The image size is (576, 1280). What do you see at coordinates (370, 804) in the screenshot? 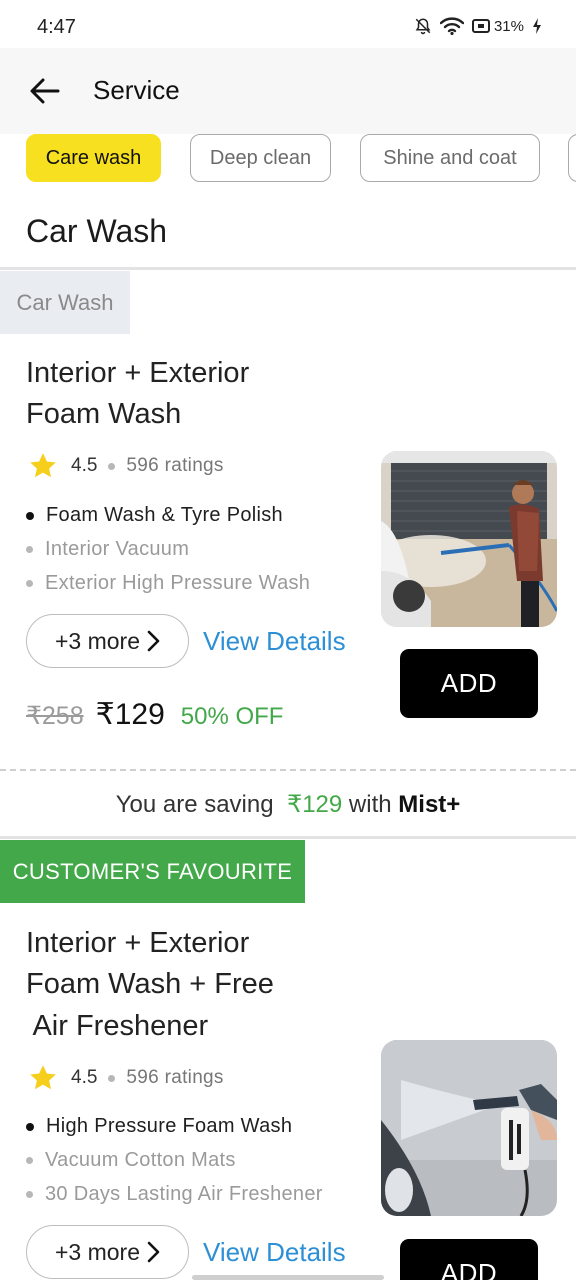
I see `saving-mid: with` at bounding box center [370, 804].